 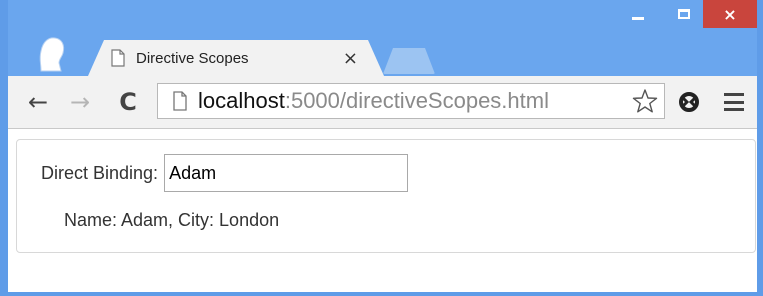 I want to click on maximize-button, so click(x=684, y=14).